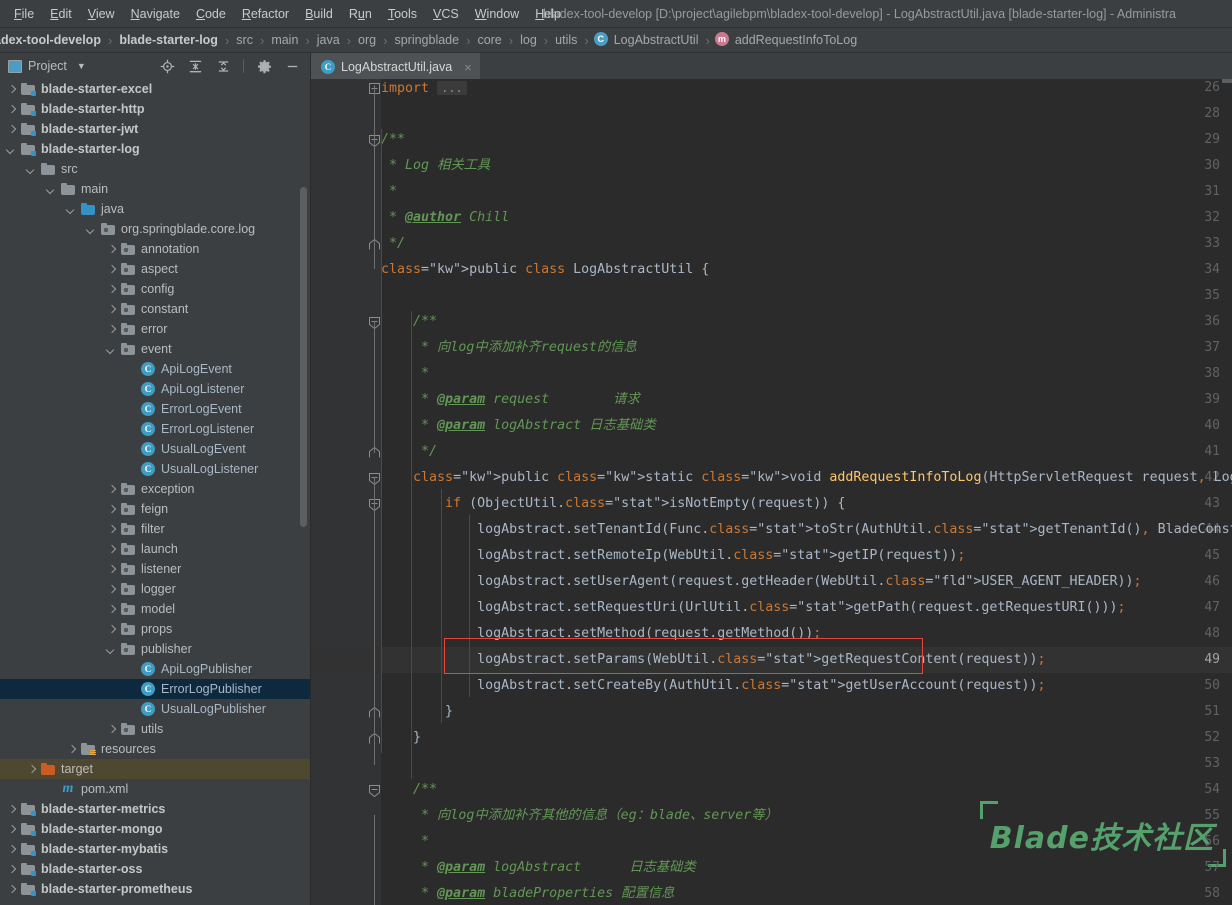  Describe the element at coordinates (155, 89) in the screenshot. I see `tree-item-blade-starter-excel: blade-starter-excel` at that location.